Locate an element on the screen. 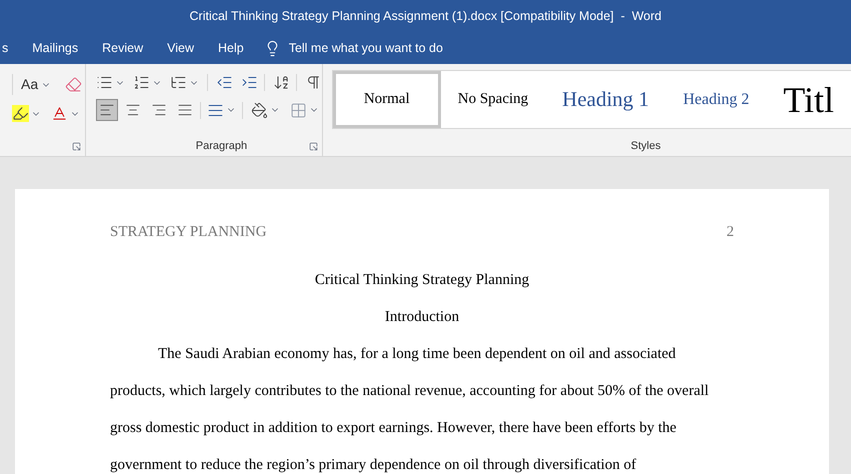  multilevel-list-icon is located at coordinates (178, 82).